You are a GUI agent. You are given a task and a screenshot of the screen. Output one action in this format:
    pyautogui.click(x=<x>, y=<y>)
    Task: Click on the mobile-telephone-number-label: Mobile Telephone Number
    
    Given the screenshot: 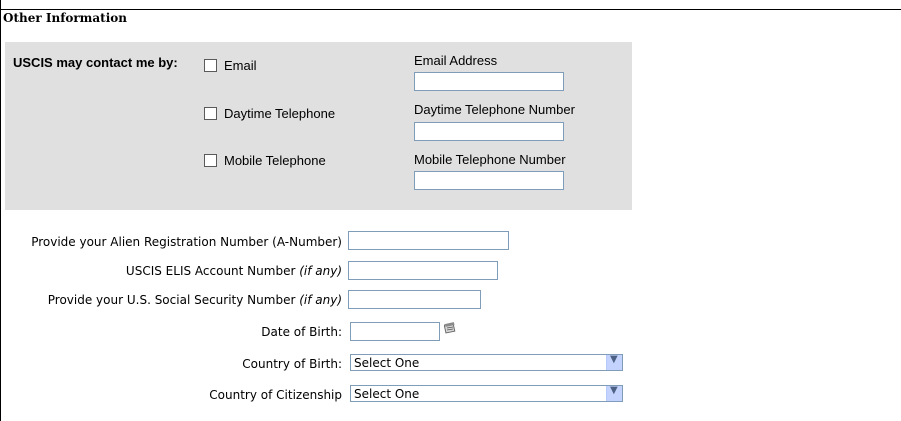 What is the action you would take?
    pyautogui.click(x=490, y=159)
    